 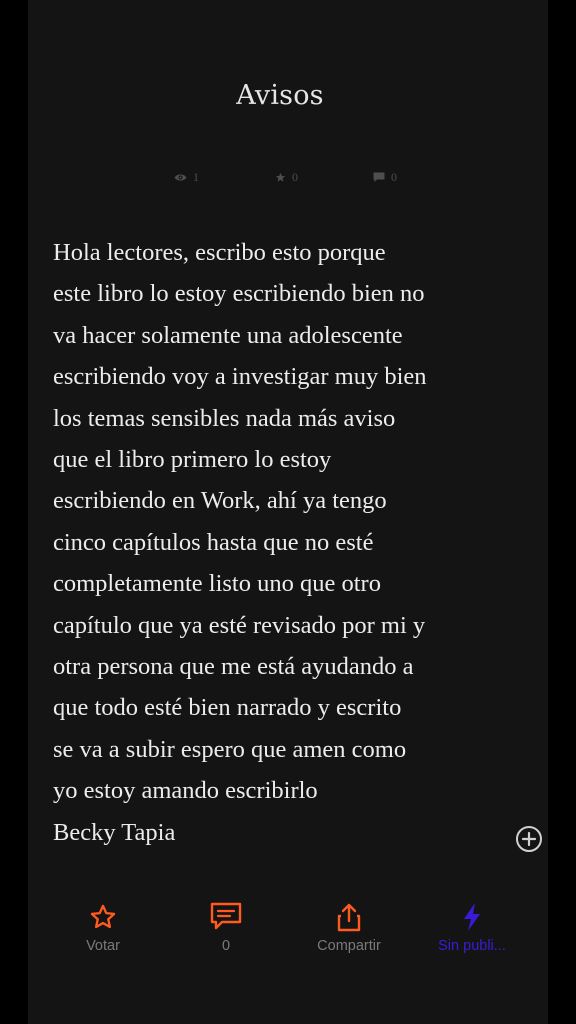 What do you see at coordinates (240, 377) in the screenshot?
I see `paragraph-line: escribiendo voy a investigar muy bien` at bounding box center [240, 377].